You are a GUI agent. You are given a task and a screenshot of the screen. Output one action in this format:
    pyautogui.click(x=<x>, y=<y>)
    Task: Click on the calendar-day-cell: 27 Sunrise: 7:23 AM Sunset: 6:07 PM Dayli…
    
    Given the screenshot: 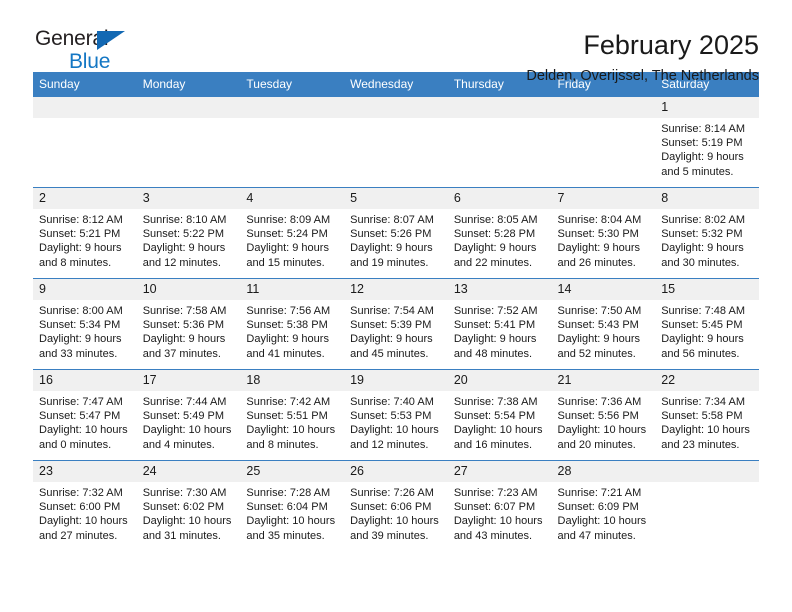 What is the action you would take?
    pyautogui.click(x=499, y=505)
    